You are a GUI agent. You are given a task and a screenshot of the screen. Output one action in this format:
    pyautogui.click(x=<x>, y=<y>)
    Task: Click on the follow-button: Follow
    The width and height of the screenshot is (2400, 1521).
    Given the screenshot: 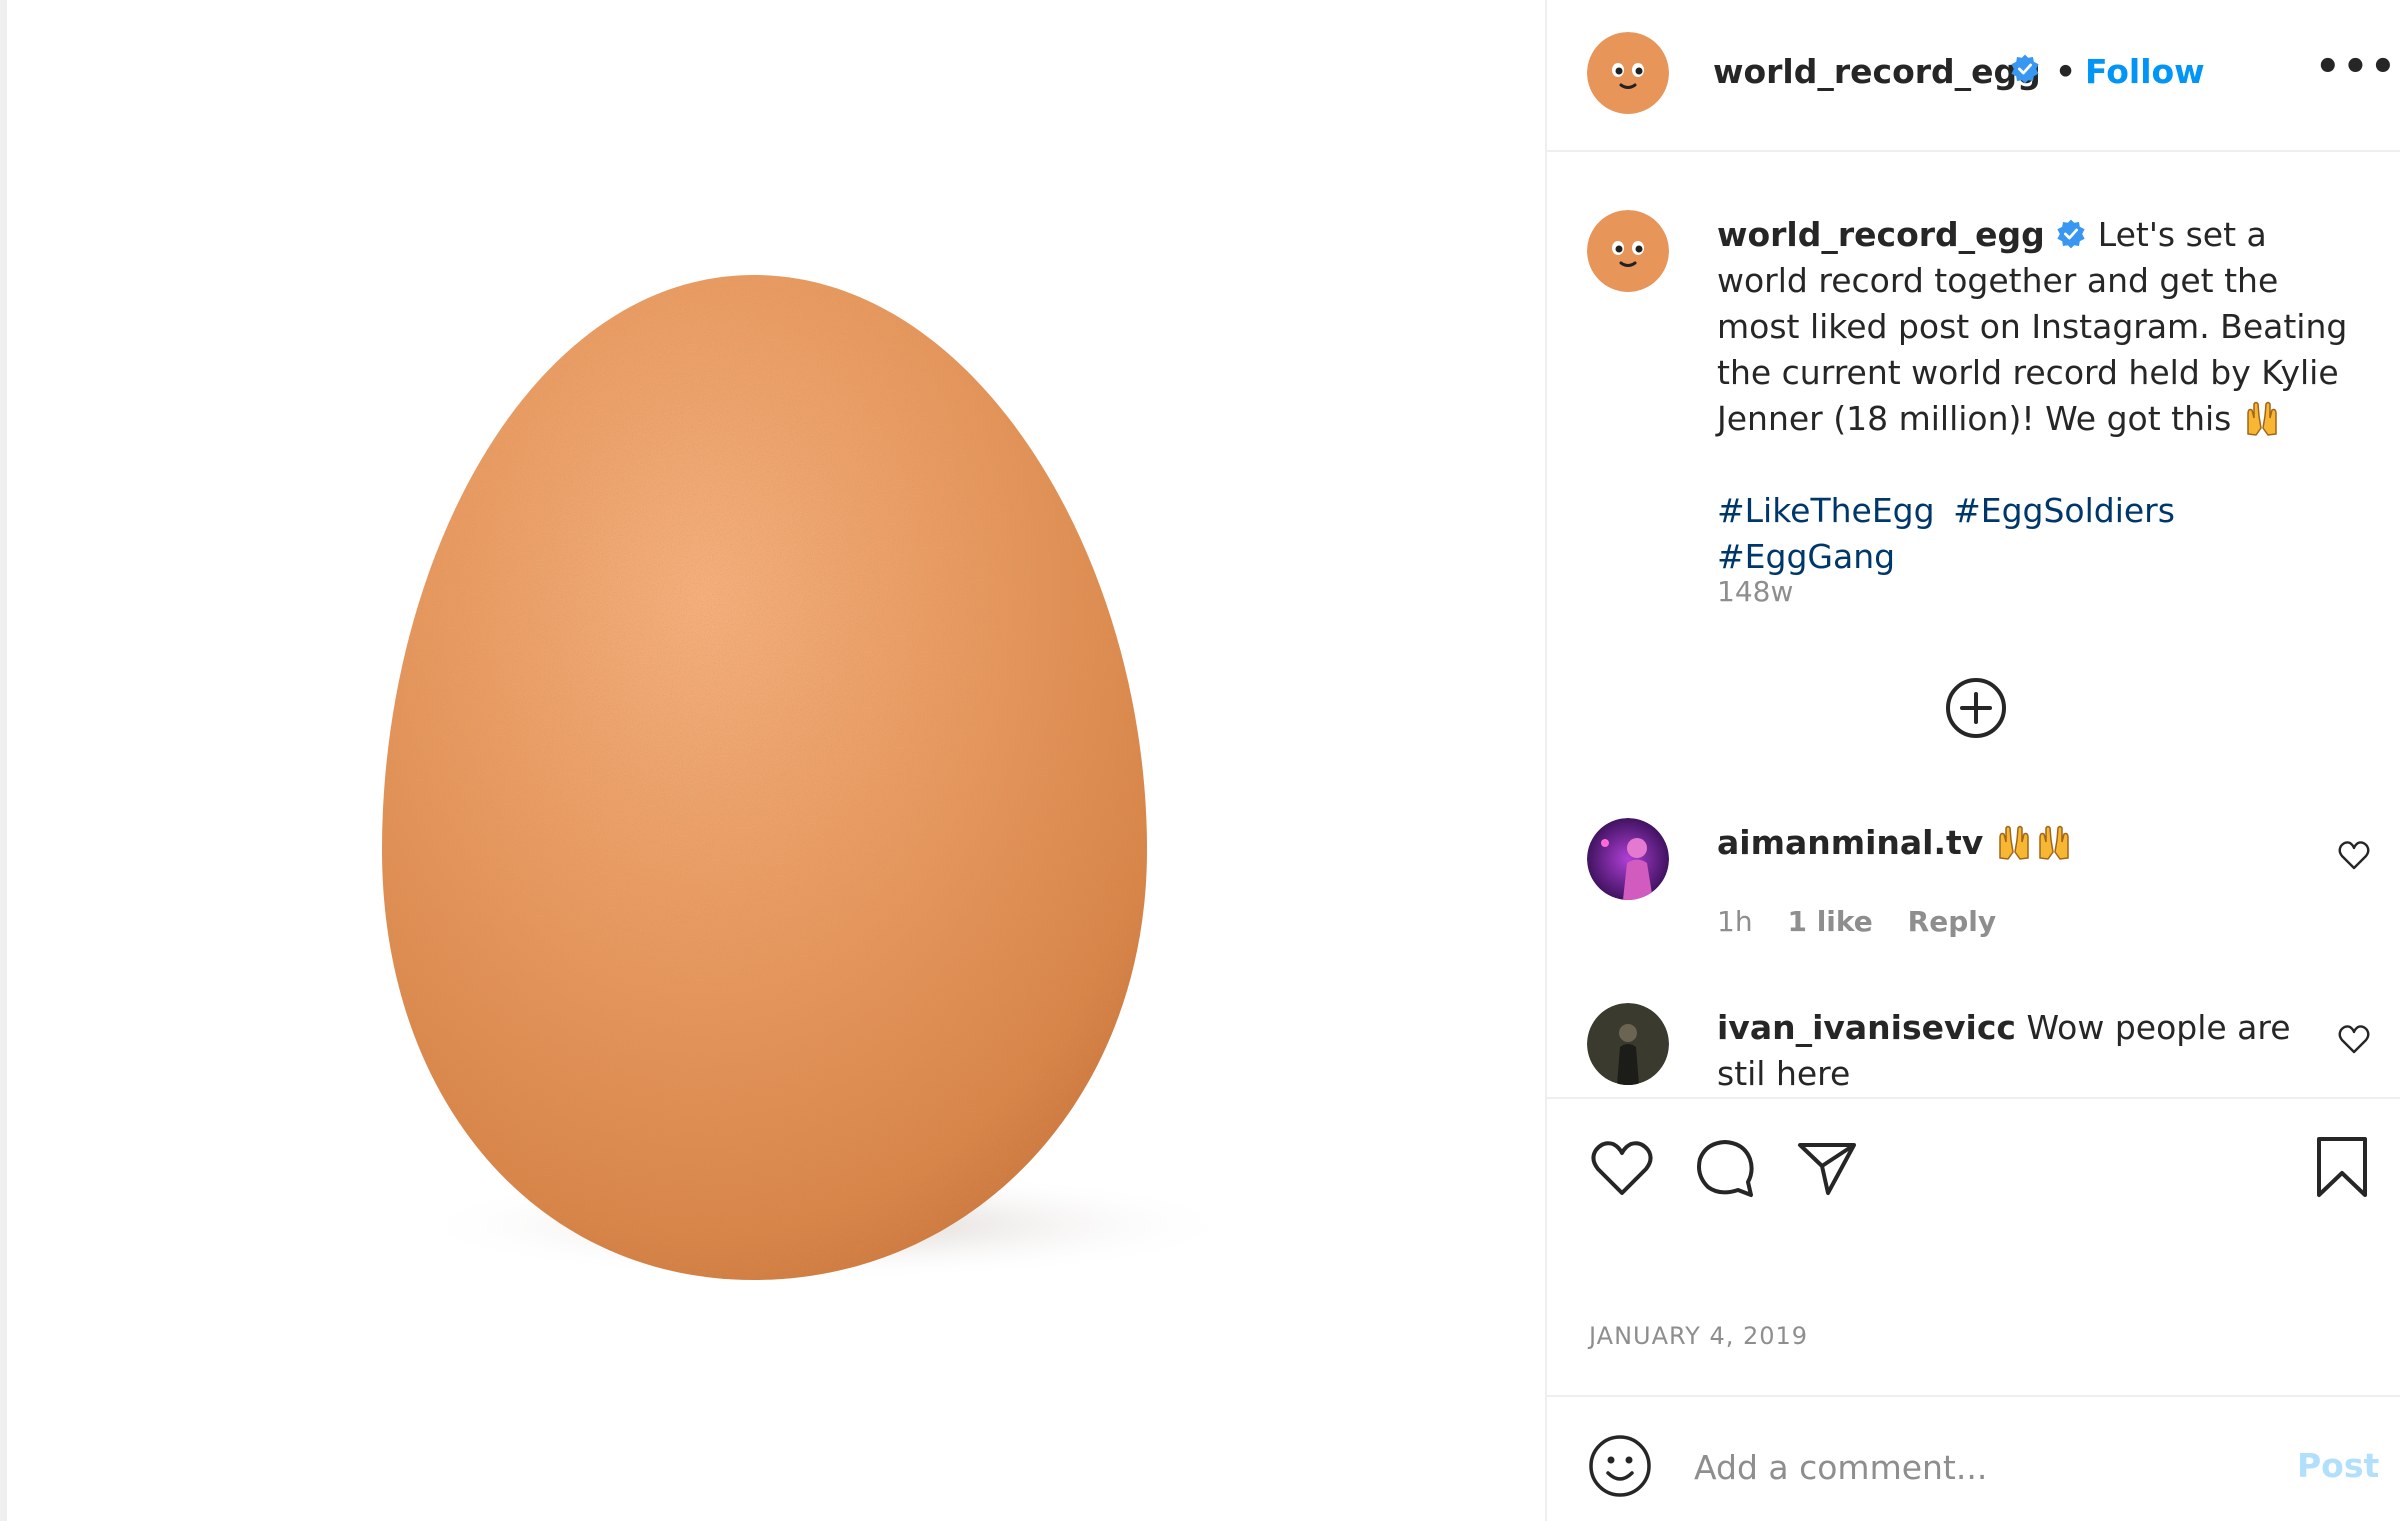 What is the action you would take?
    pyautogui.click(x=2145, y=71)
    